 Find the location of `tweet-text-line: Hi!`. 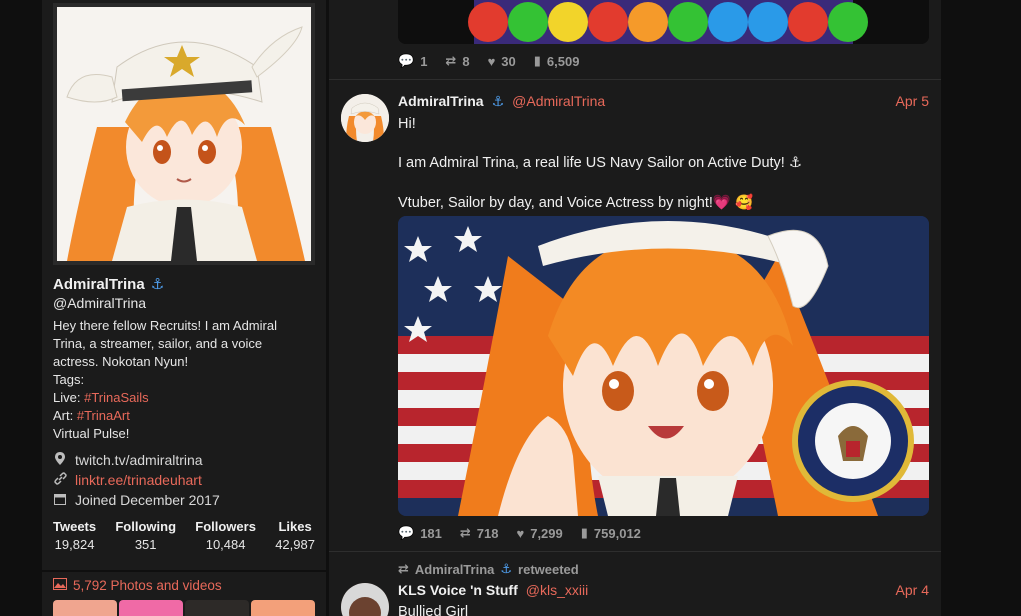

tweet-text-line: Hi! is located at coordinates (407, 124).